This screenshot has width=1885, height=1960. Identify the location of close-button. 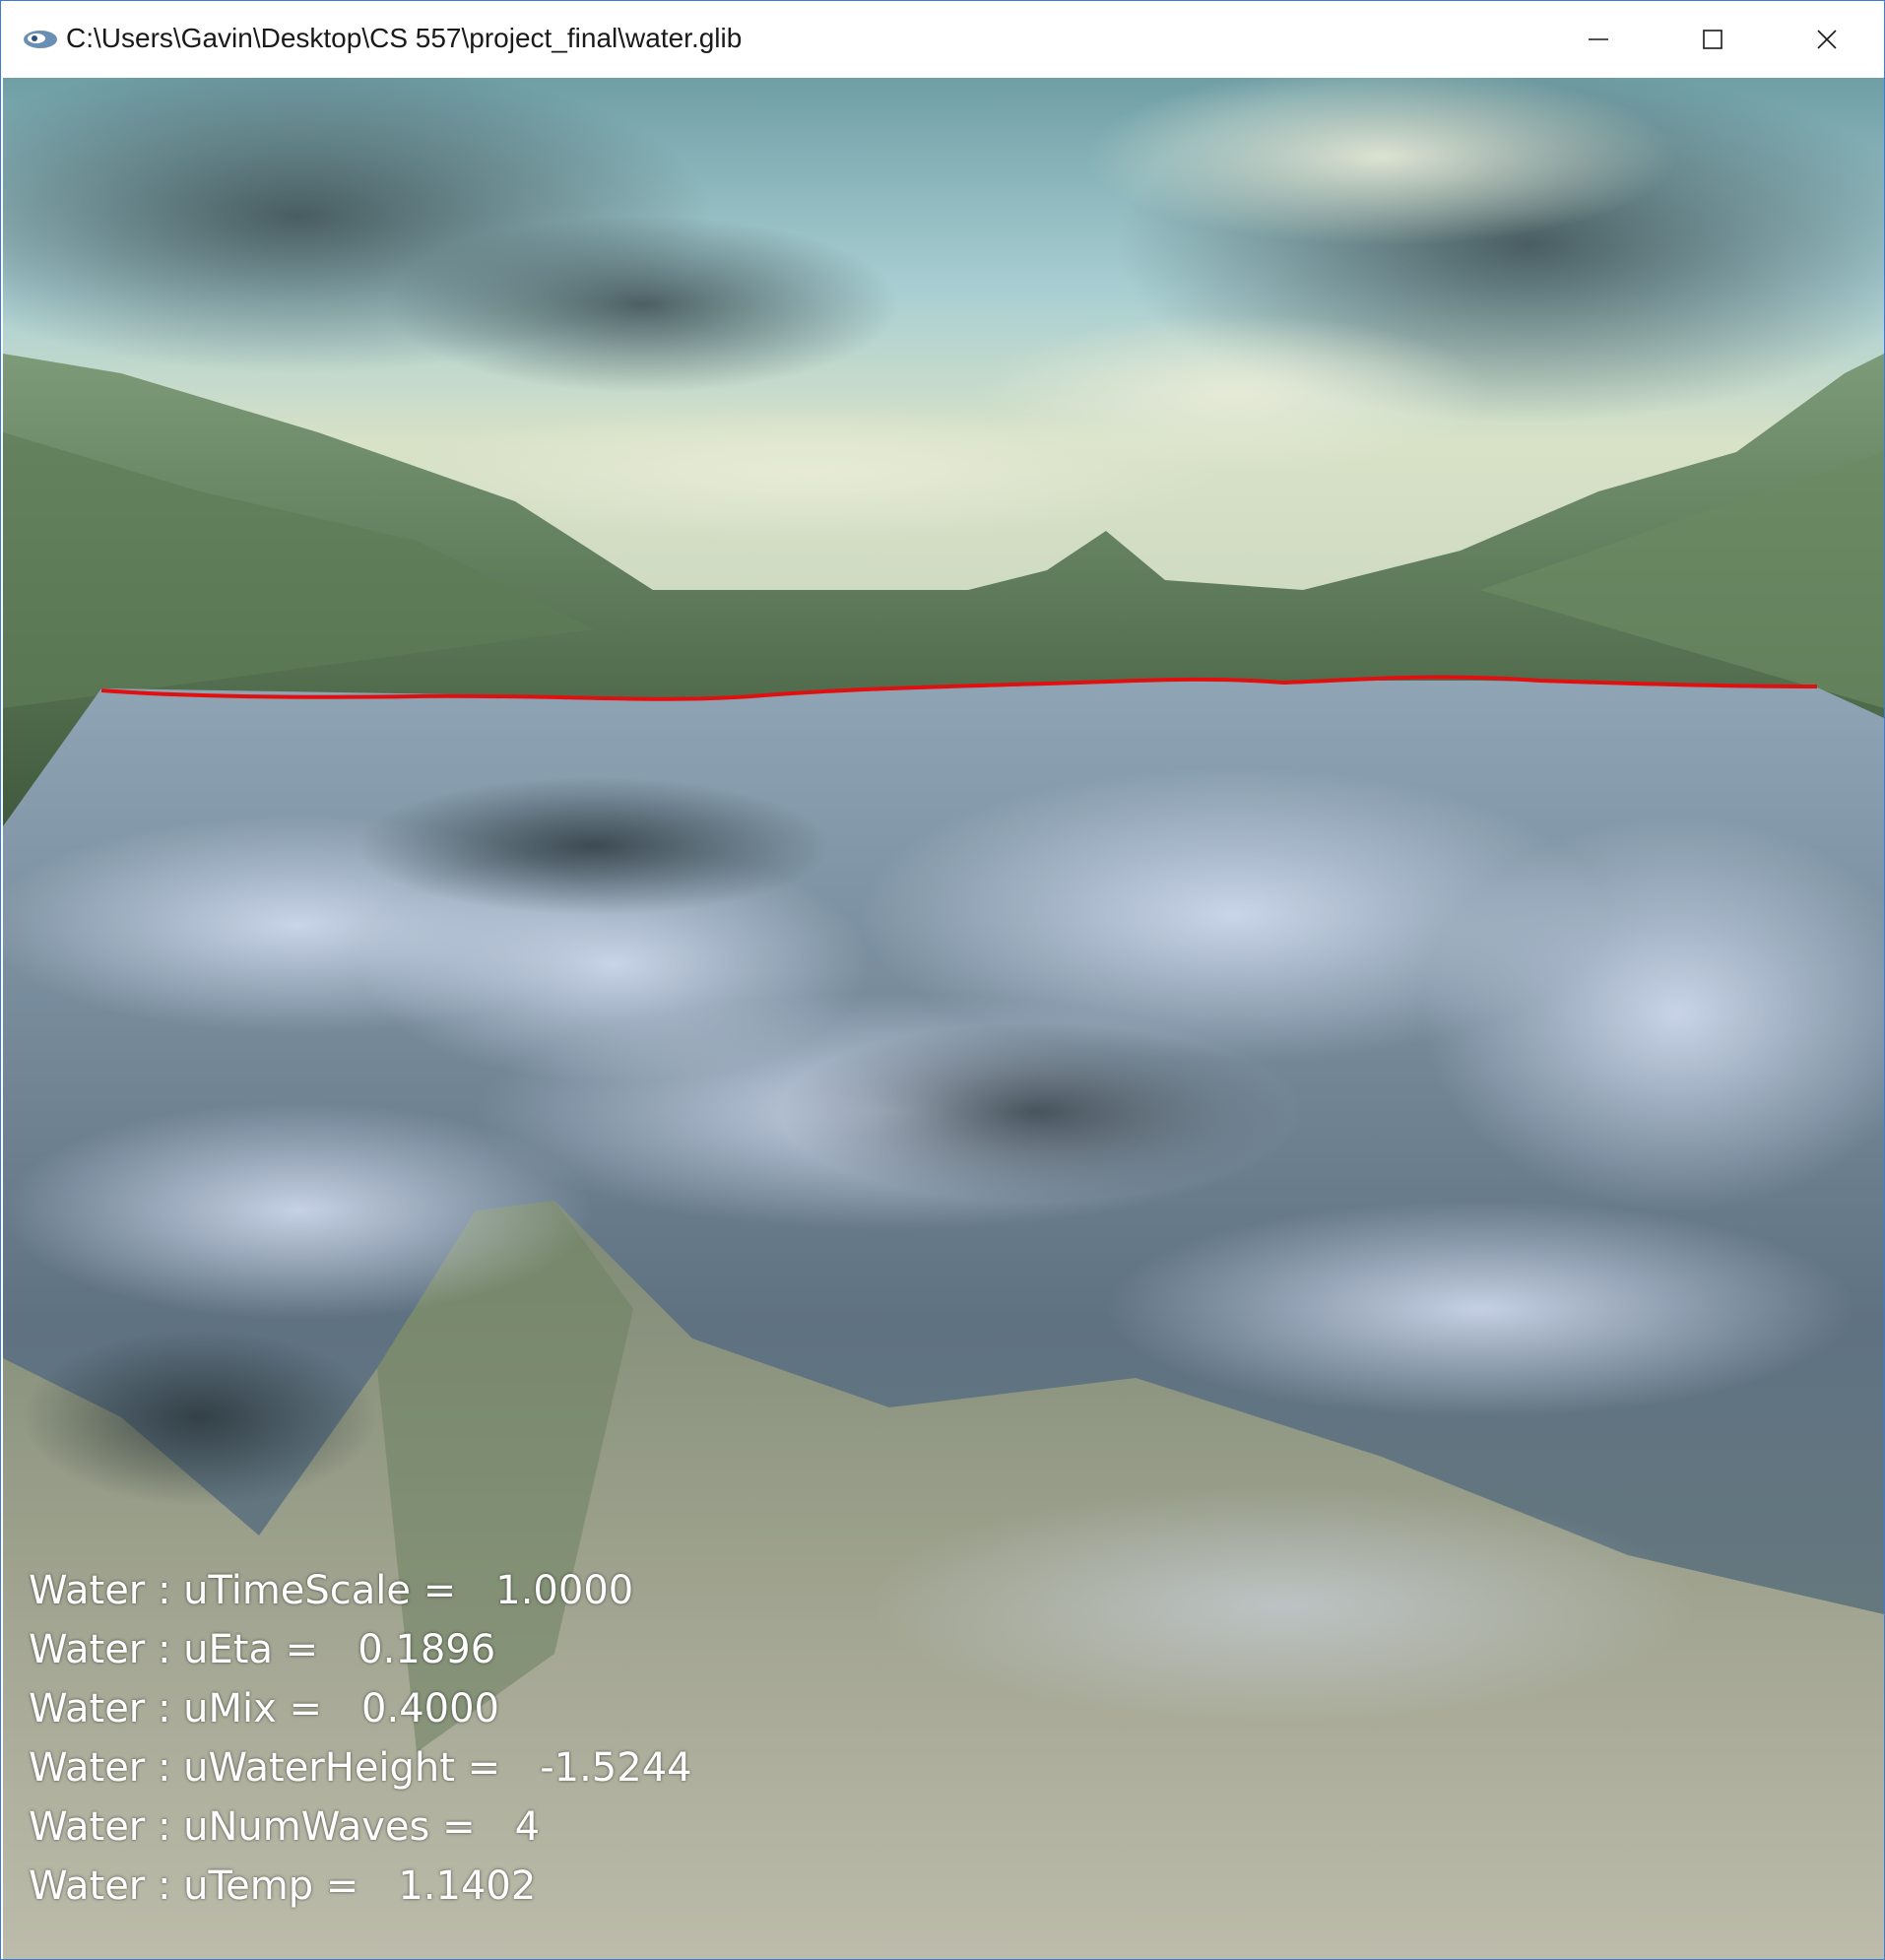
(1827, 40).